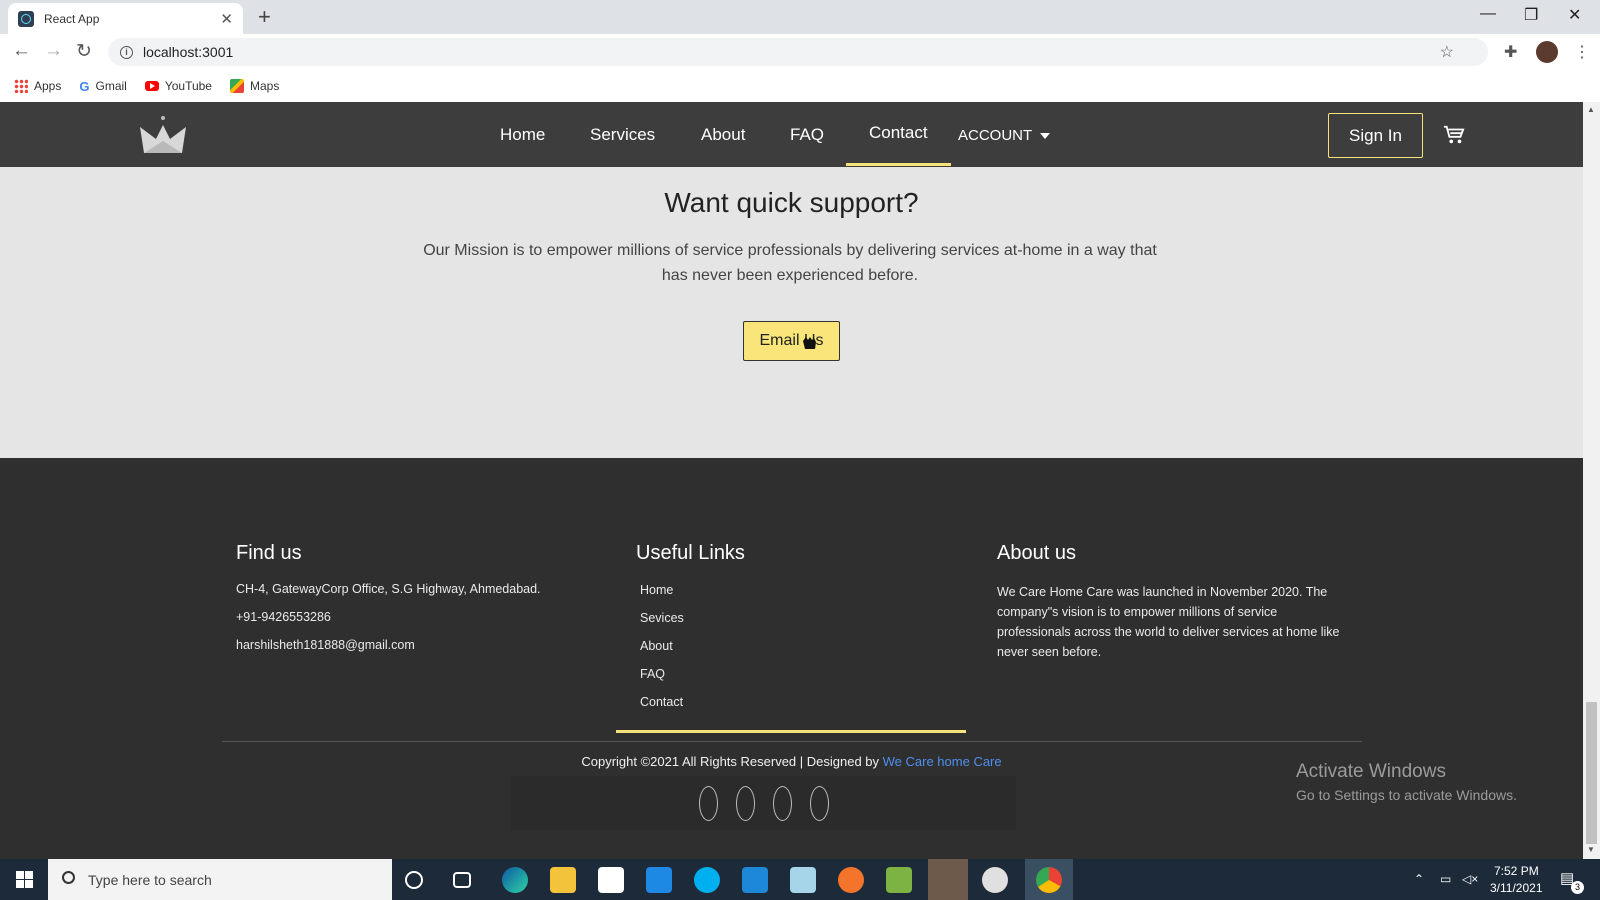 The height and width of the screenshot is (900, 1600). What do you see at coordinates (151, 86) in the screenshot?
I see `youtube-icon` at bounding box center [151, 86].